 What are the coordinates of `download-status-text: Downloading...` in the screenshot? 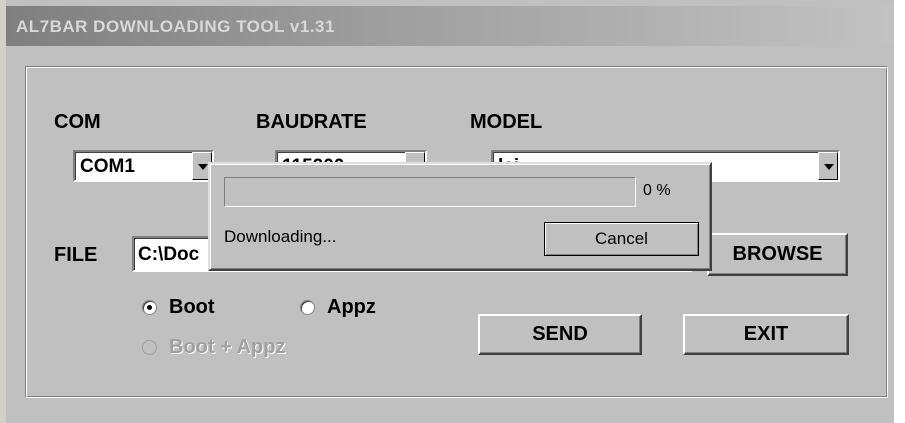 It's located at (280, 236).